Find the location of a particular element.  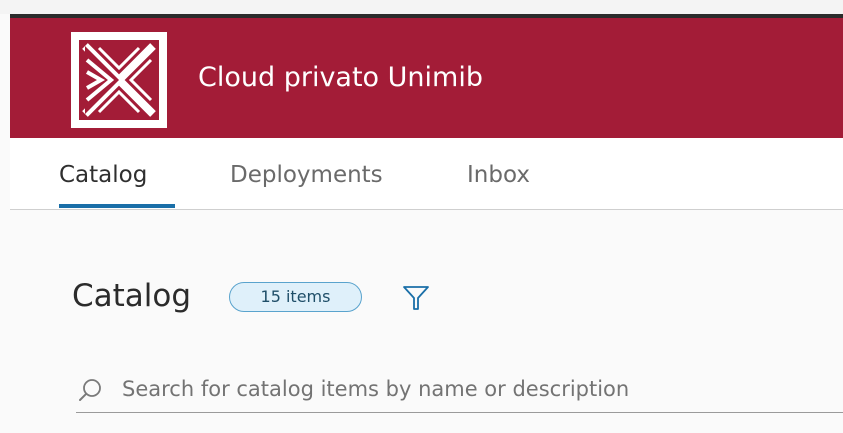

search-input is located at coordinates (479, 389).